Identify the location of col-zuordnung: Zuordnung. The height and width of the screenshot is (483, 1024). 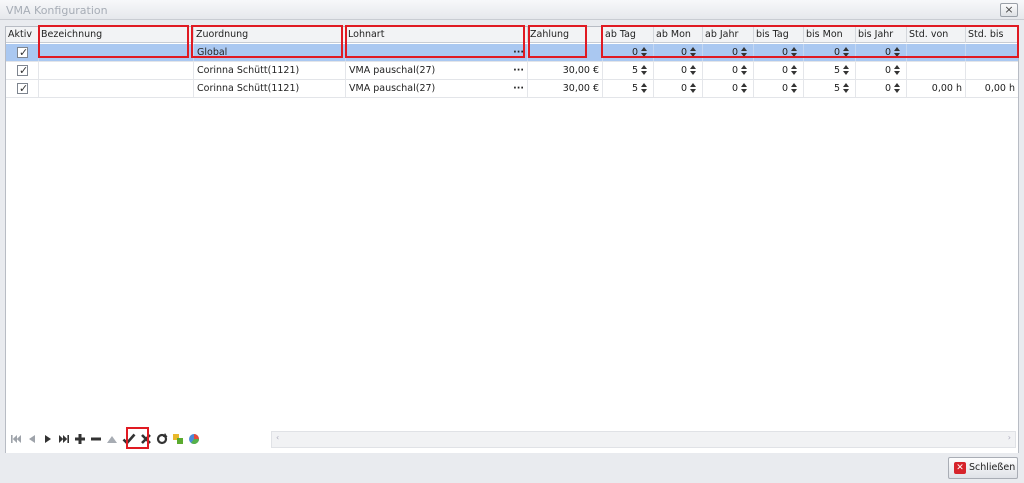
(270, 35).